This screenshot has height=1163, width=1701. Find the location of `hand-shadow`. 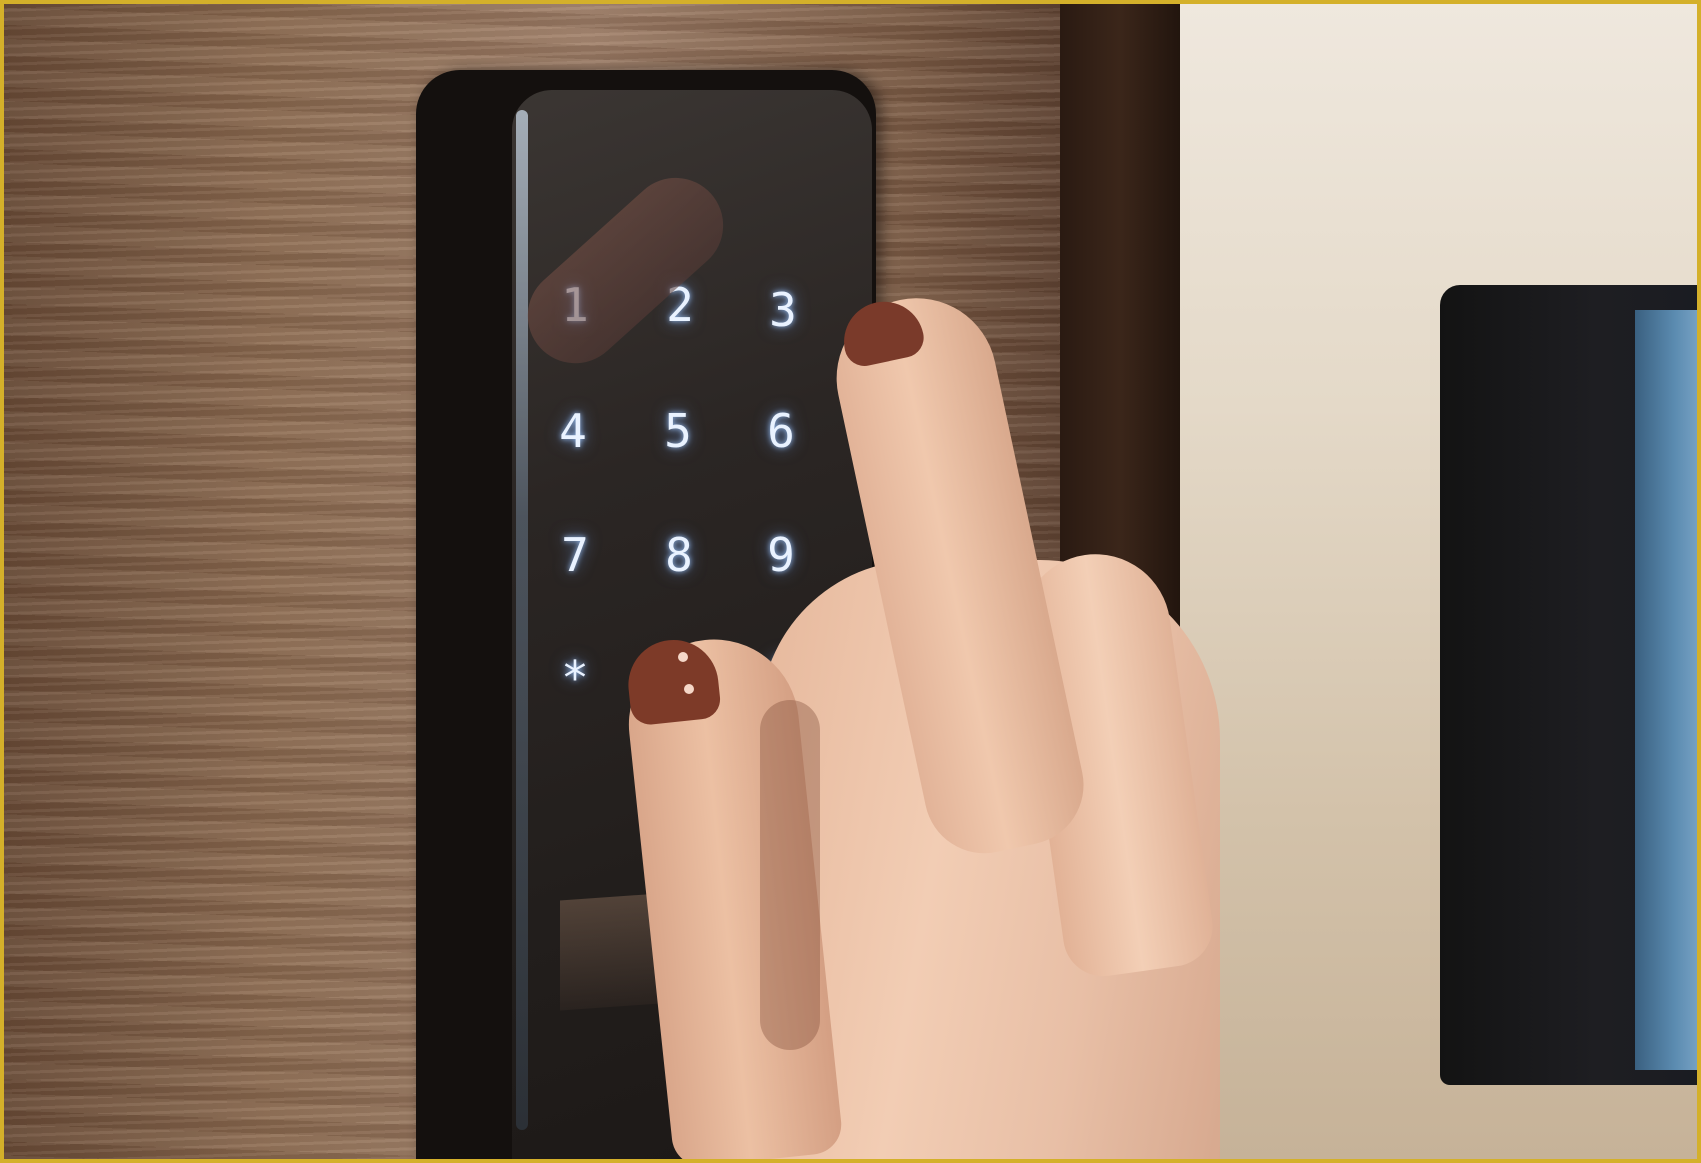

hand-shadow is located at coordinates (790, 875).